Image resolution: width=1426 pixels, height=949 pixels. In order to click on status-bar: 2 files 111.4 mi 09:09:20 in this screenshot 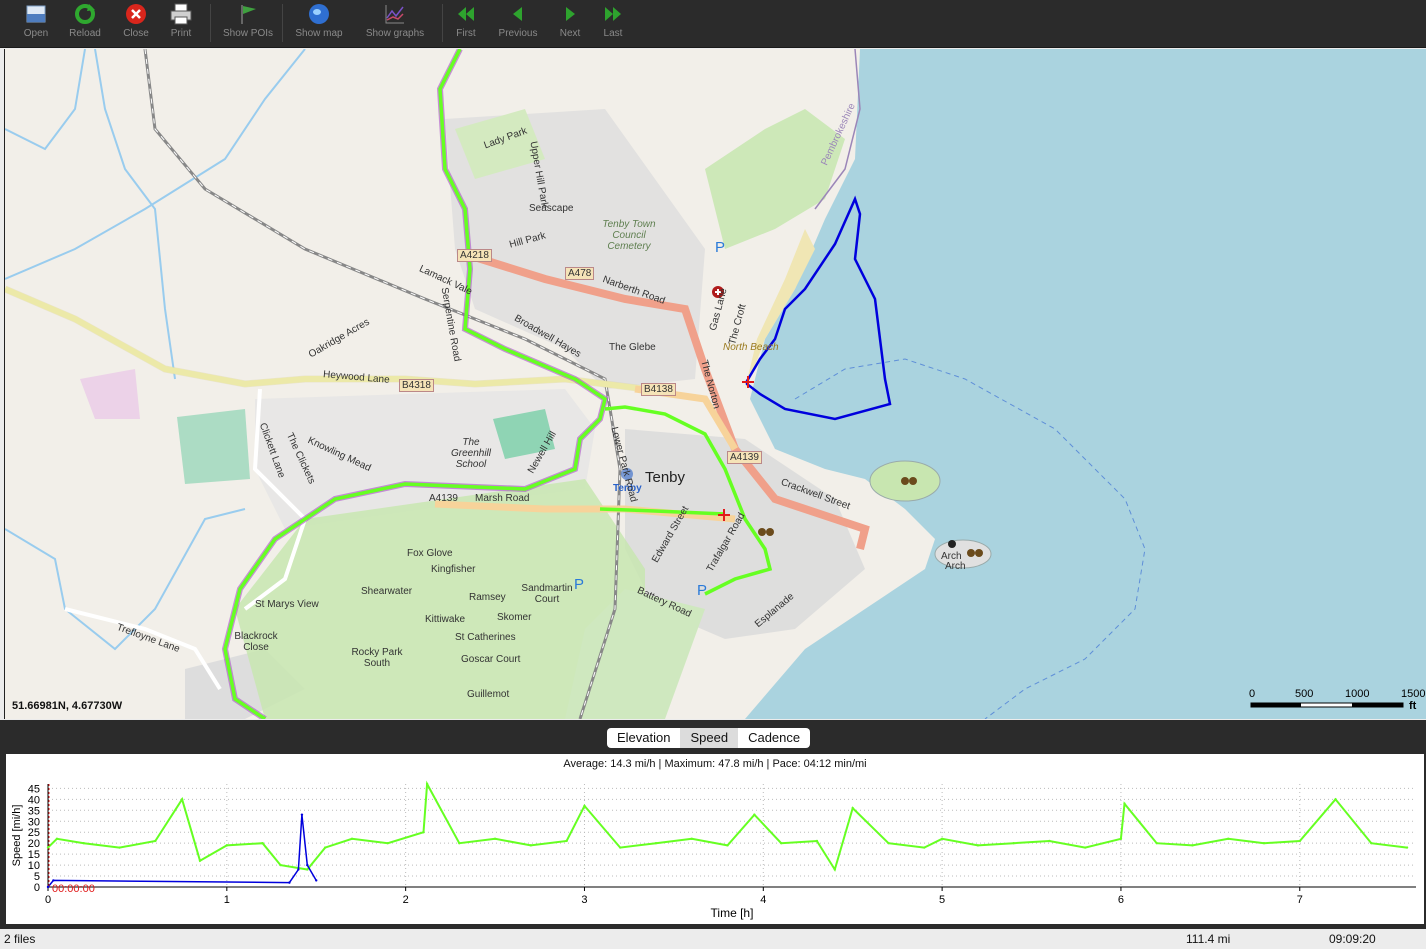, I will do `click(713, 939)`.